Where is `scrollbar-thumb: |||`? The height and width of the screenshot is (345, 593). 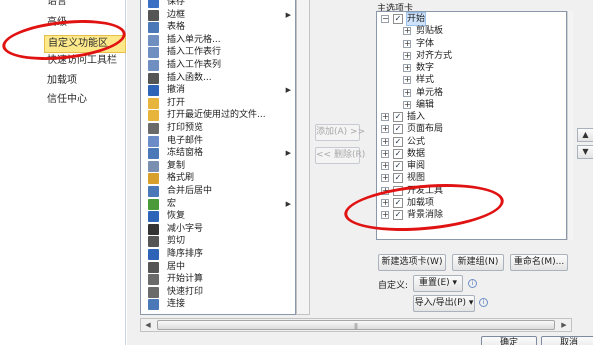
scrollbar-thumb: ||| is located at coordinates (356, 325).